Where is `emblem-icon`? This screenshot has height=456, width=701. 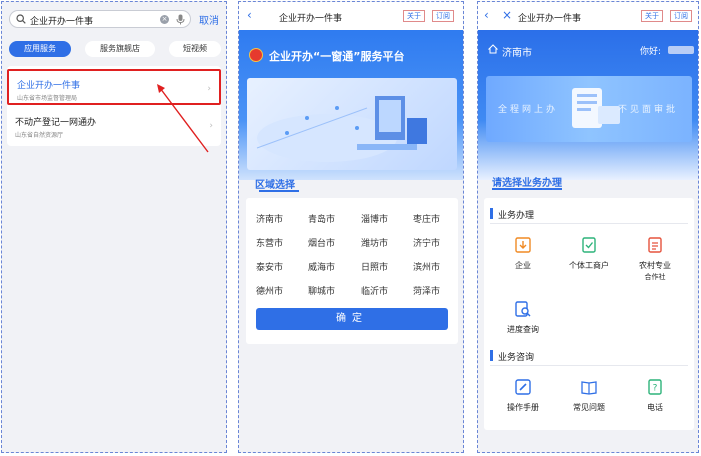
emblem-icon is located at coordinates (256, 55).